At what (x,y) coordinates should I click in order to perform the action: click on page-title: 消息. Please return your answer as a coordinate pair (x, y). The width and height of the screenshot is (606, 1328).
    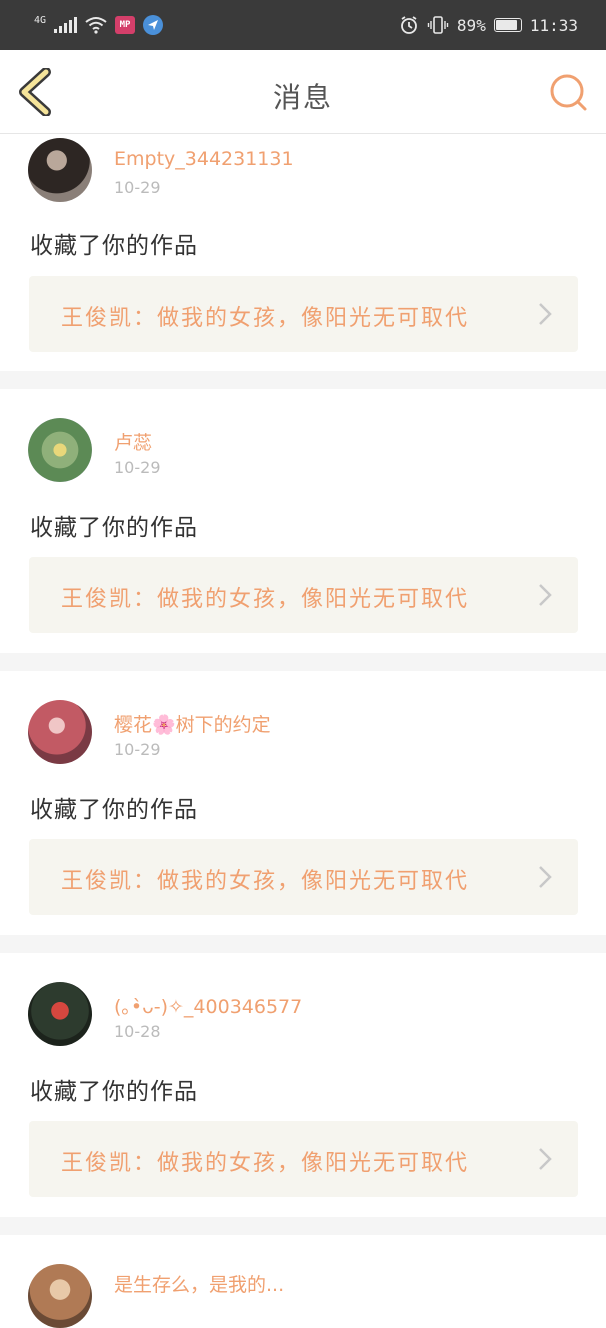
    Looking at the image, I should click on (302, 97).